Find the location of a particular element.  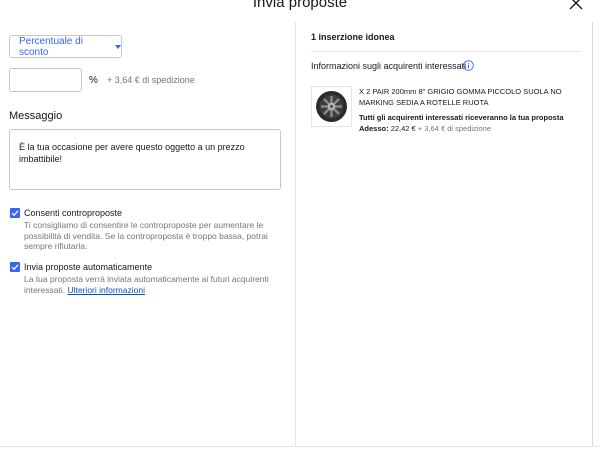

bottom-divider is located at coordinates (300, 446).